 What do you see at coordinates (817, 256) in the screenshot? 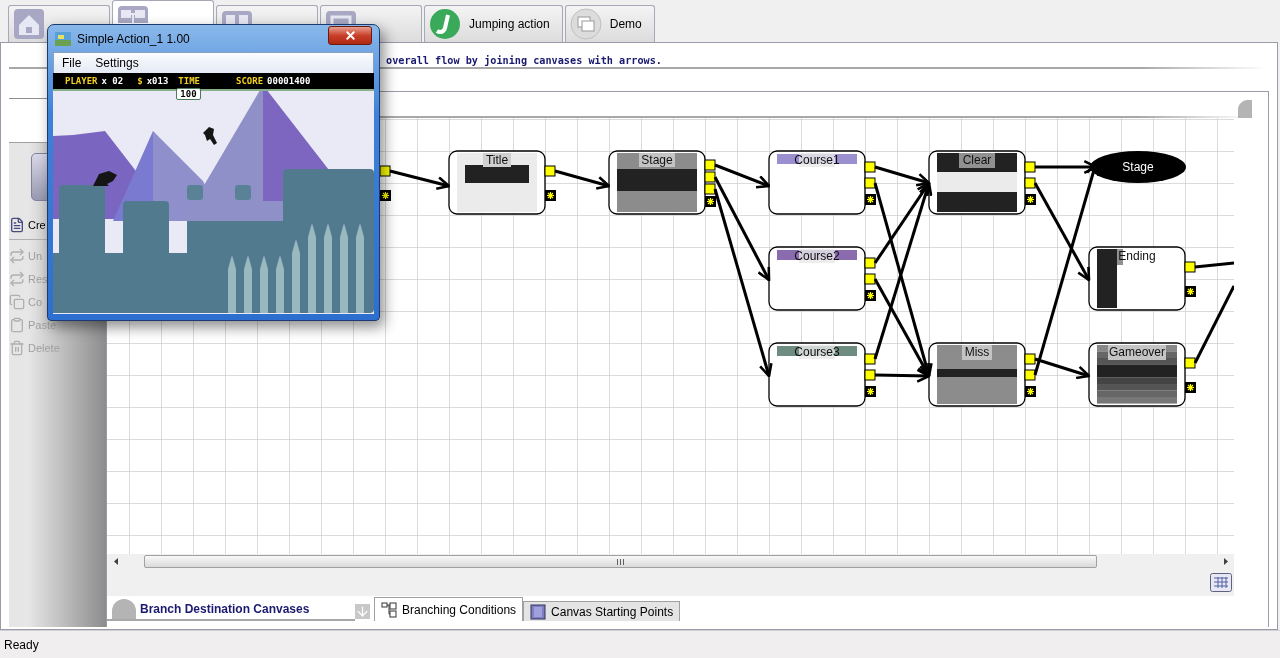
I see `node-label: Course2` at bounding box center [817, 256].